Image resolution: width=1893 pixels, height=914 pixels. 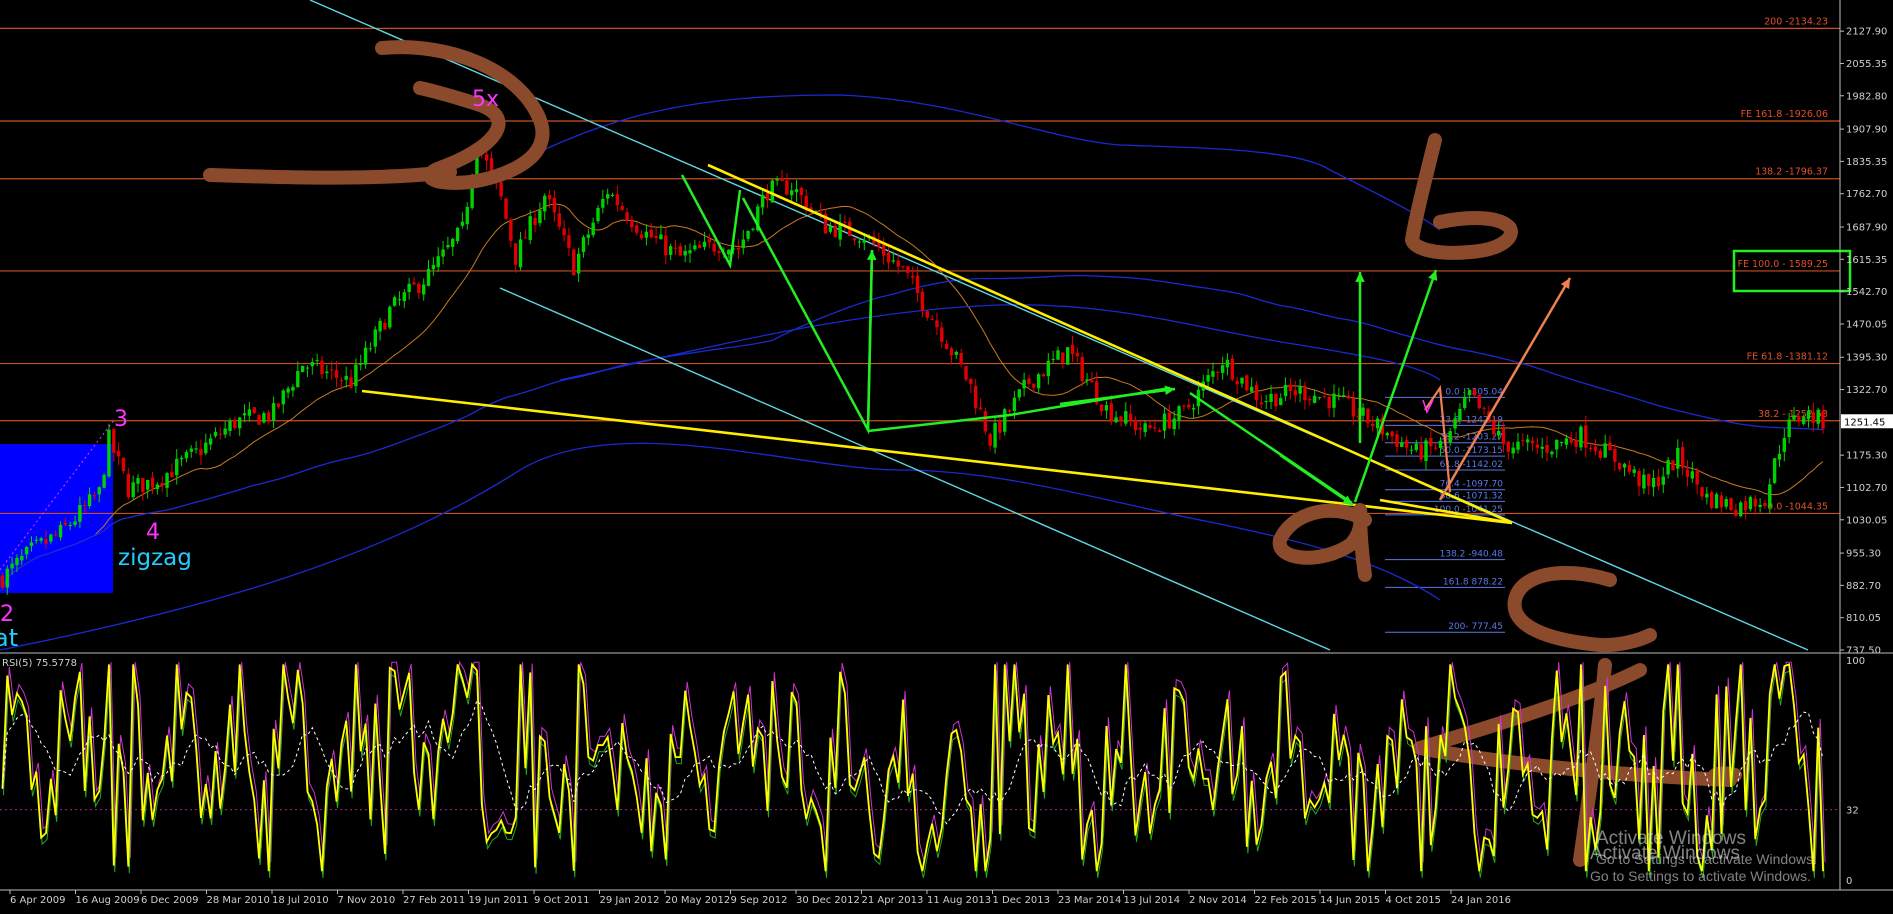 I want to click on time-axis-tick-label: 20 May 2012, so click(x=697, y=900).